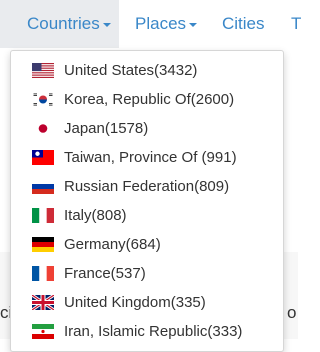  I want to click on nav-countries-dropdown: Countries, so click(59, 24).